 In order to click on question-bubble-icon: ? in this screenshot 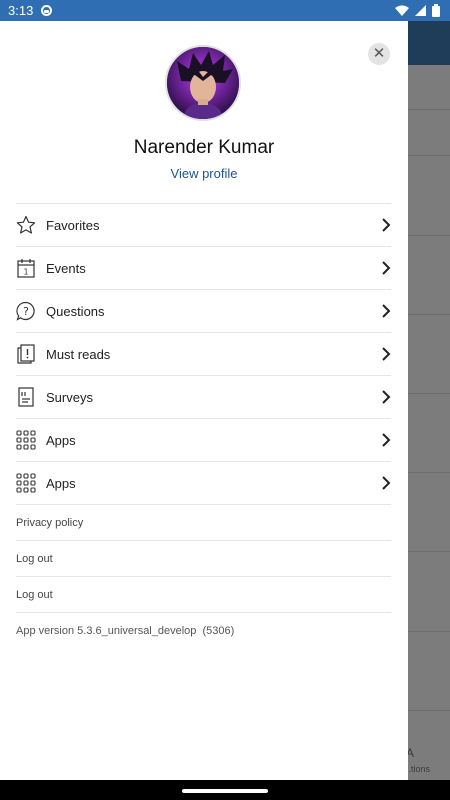, I will do `click(26, 311)`.